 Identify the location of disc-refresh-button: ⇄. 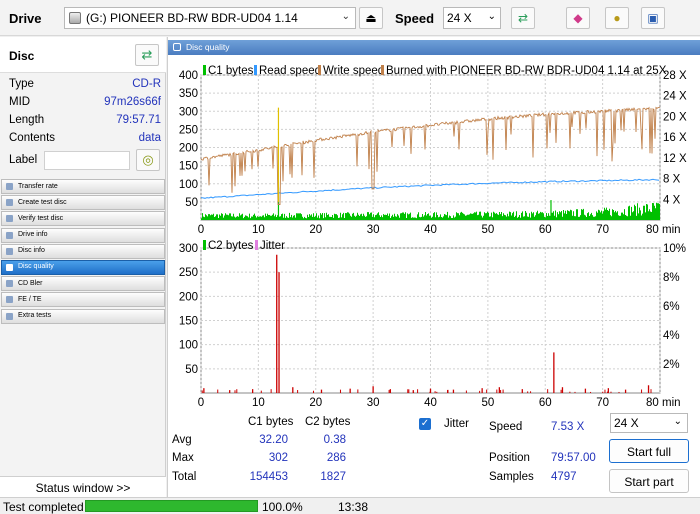
(147, 55).